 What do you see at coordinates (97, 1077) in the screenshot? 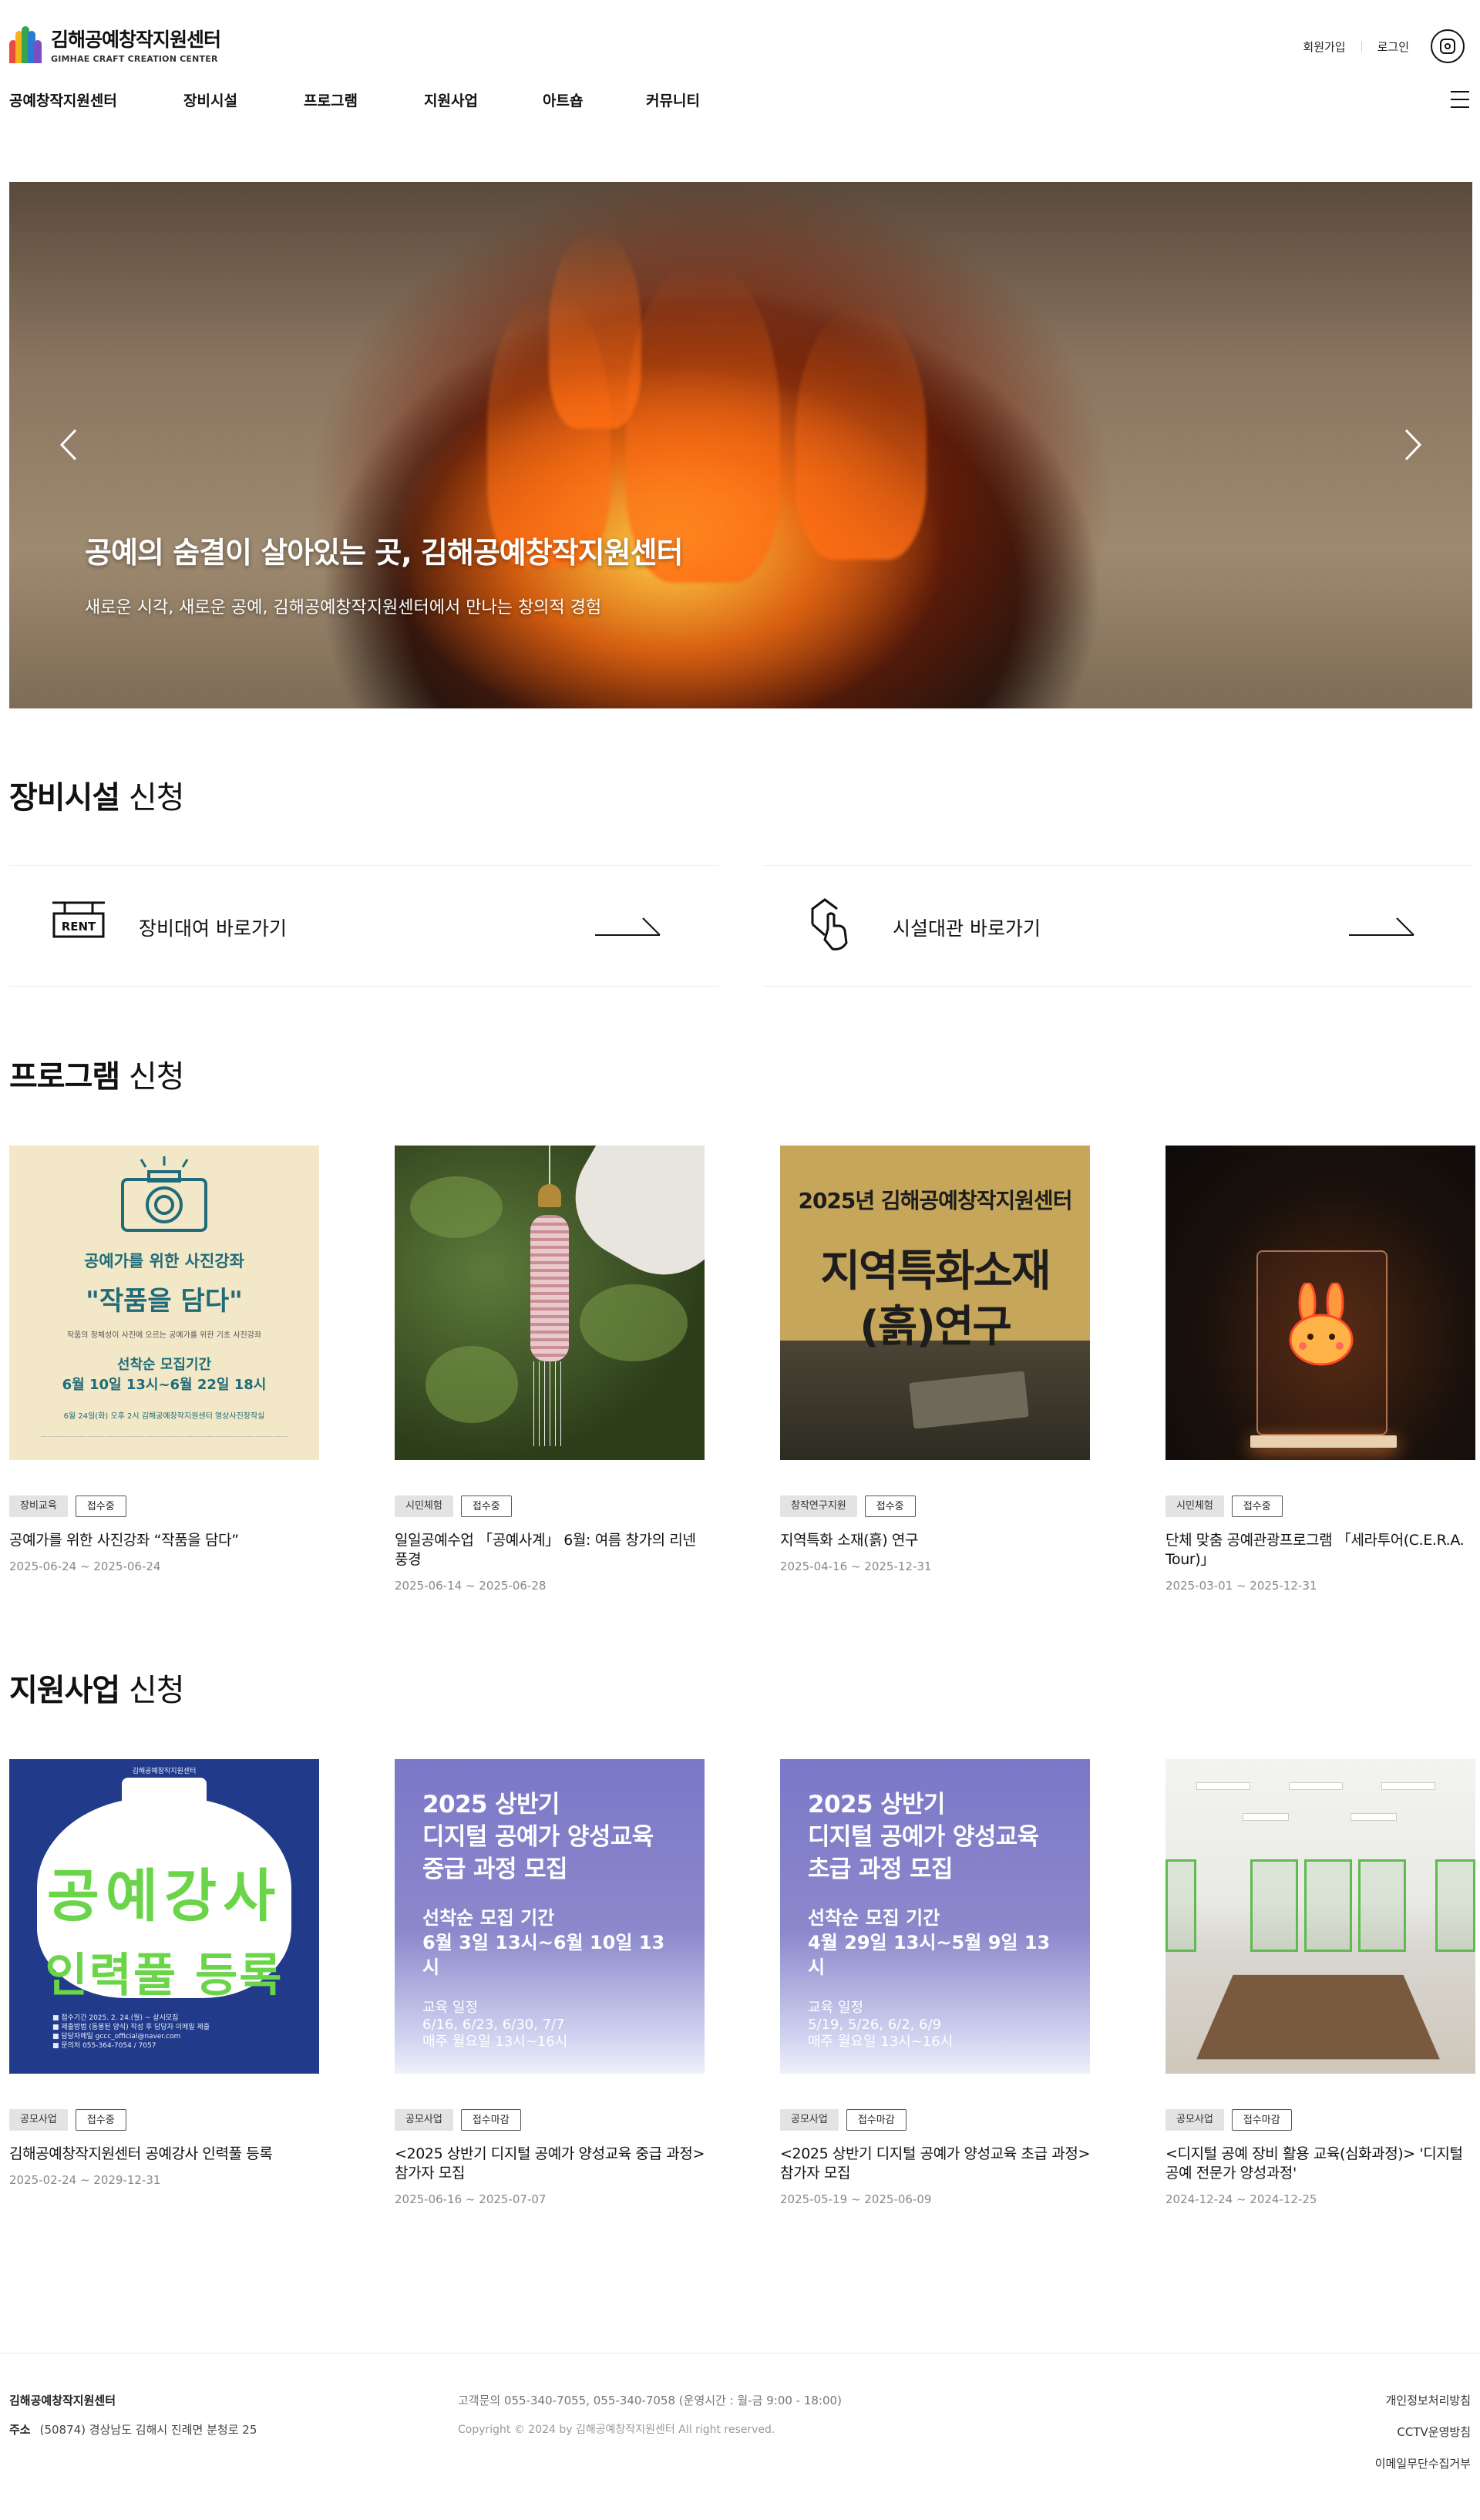
I see `section-title-program: 프로그램 신청` at bounding box center [97, 1077].